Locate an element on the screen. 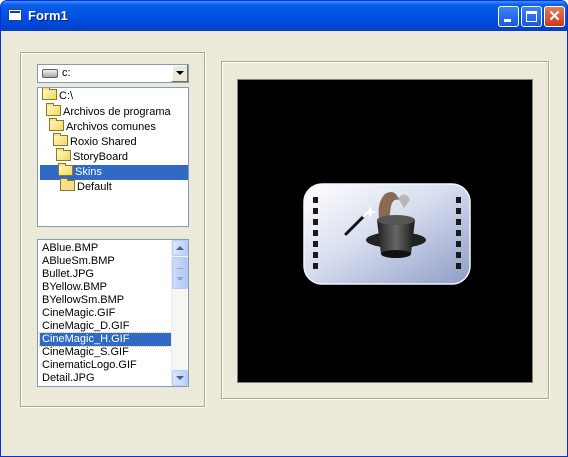  dir-item-label: Archivos de programa is located at coordinates (117, 112).